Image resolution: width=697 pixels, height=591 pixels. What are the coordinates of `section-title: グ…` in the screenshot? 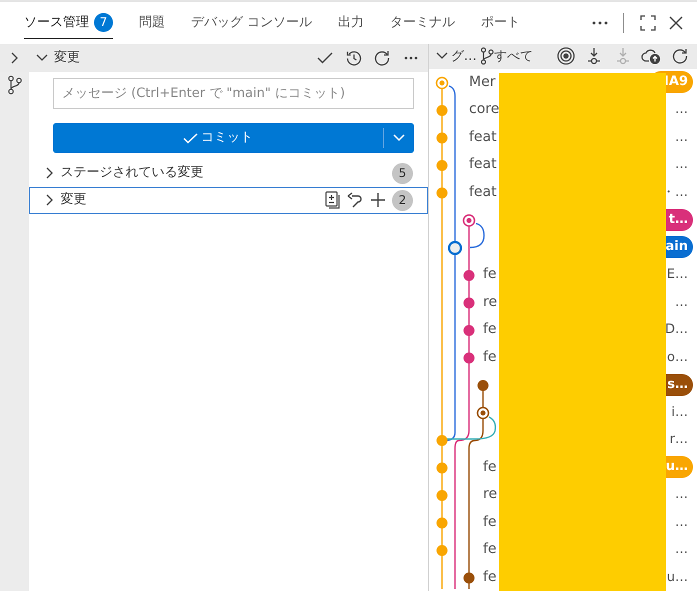 It's located at (463, 57).